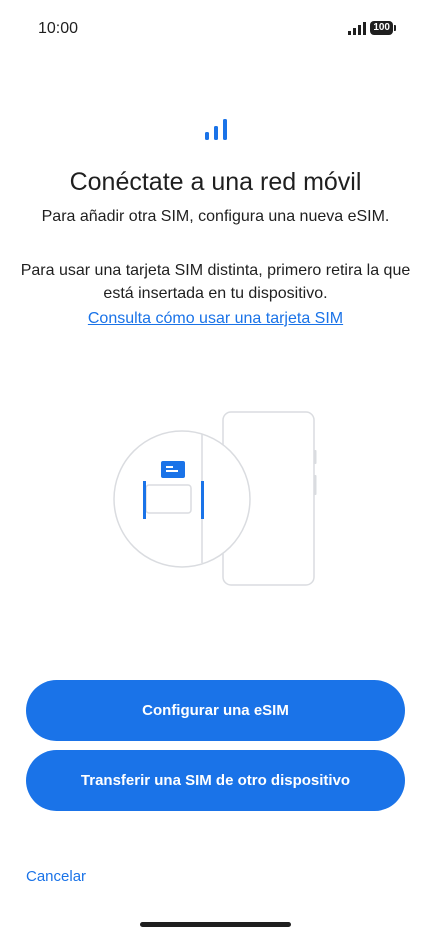  What do you see at coordinates (215, 182) in the screenshot?
I see `page-title: Conéctate a una red móvil` at bounding box center [215, 182].